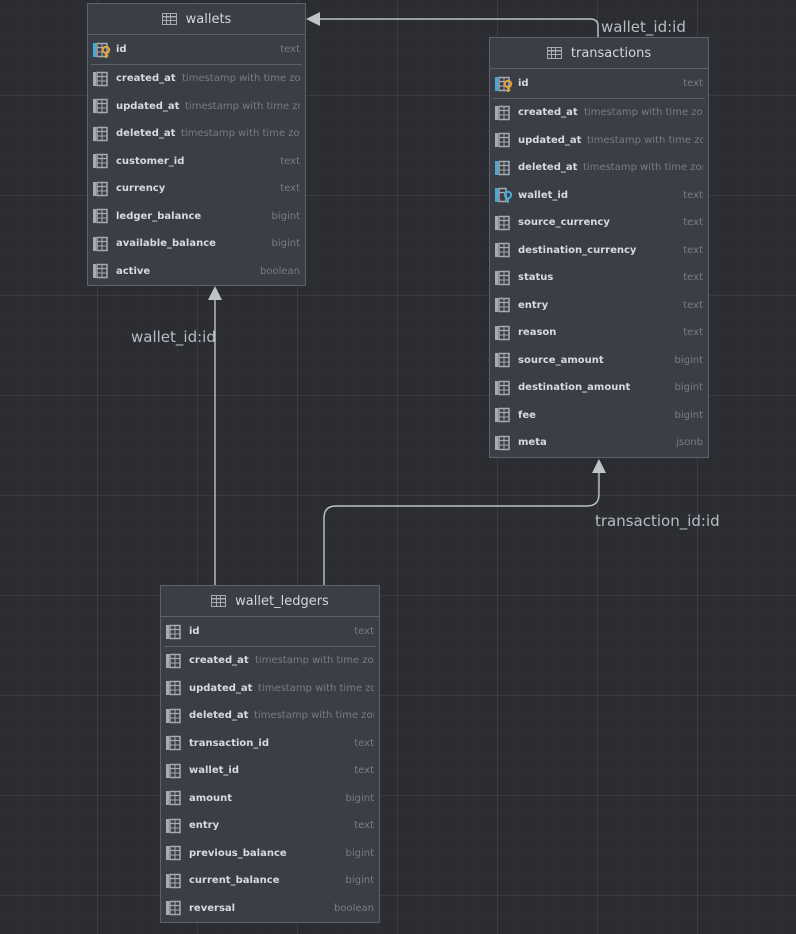  Describe the element at coordinates (561, 360) in the screenshot. I see `column-name: source_amount` at that location.